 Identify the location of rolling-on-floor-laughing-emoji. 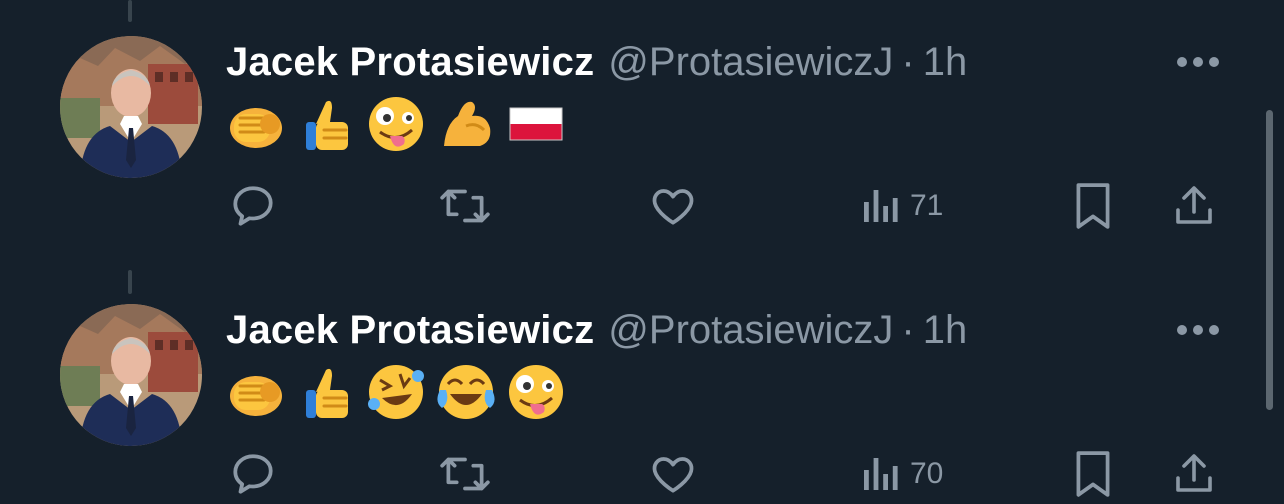
(396, 392).